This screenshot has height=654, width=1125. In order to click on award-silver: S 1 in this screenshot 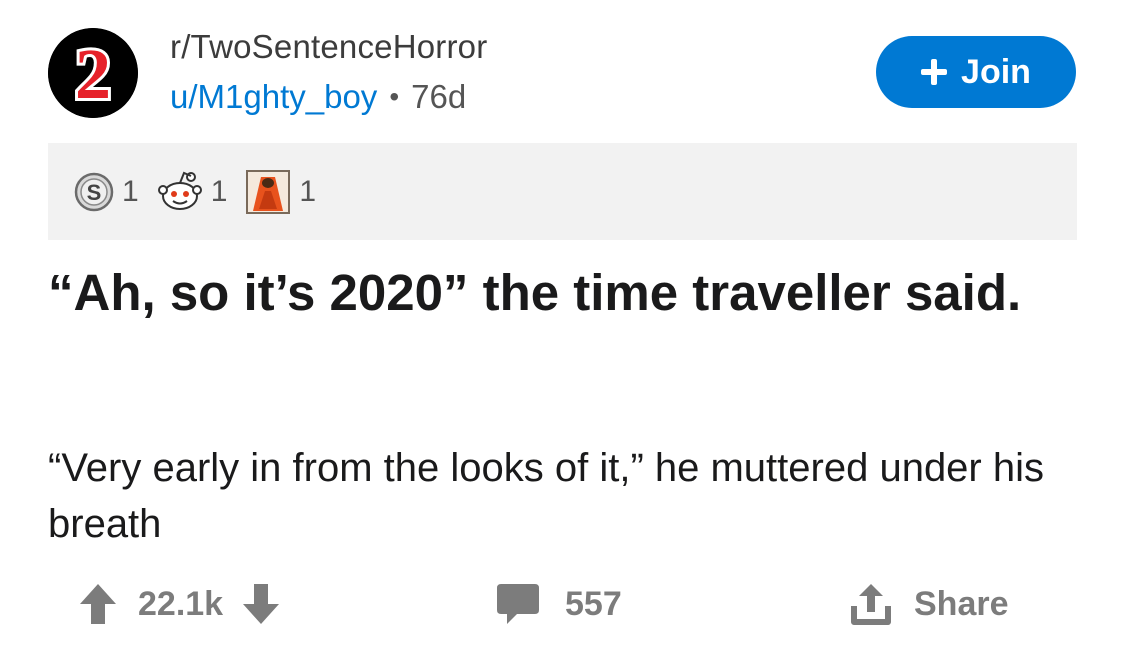, I will do `click(106, 192)`.